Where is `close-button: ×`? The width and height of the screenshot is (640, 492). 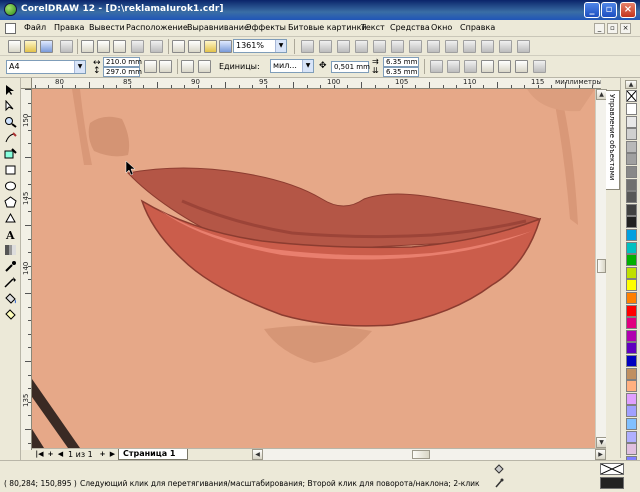
close-button: × is located at coordinates (628, 10).